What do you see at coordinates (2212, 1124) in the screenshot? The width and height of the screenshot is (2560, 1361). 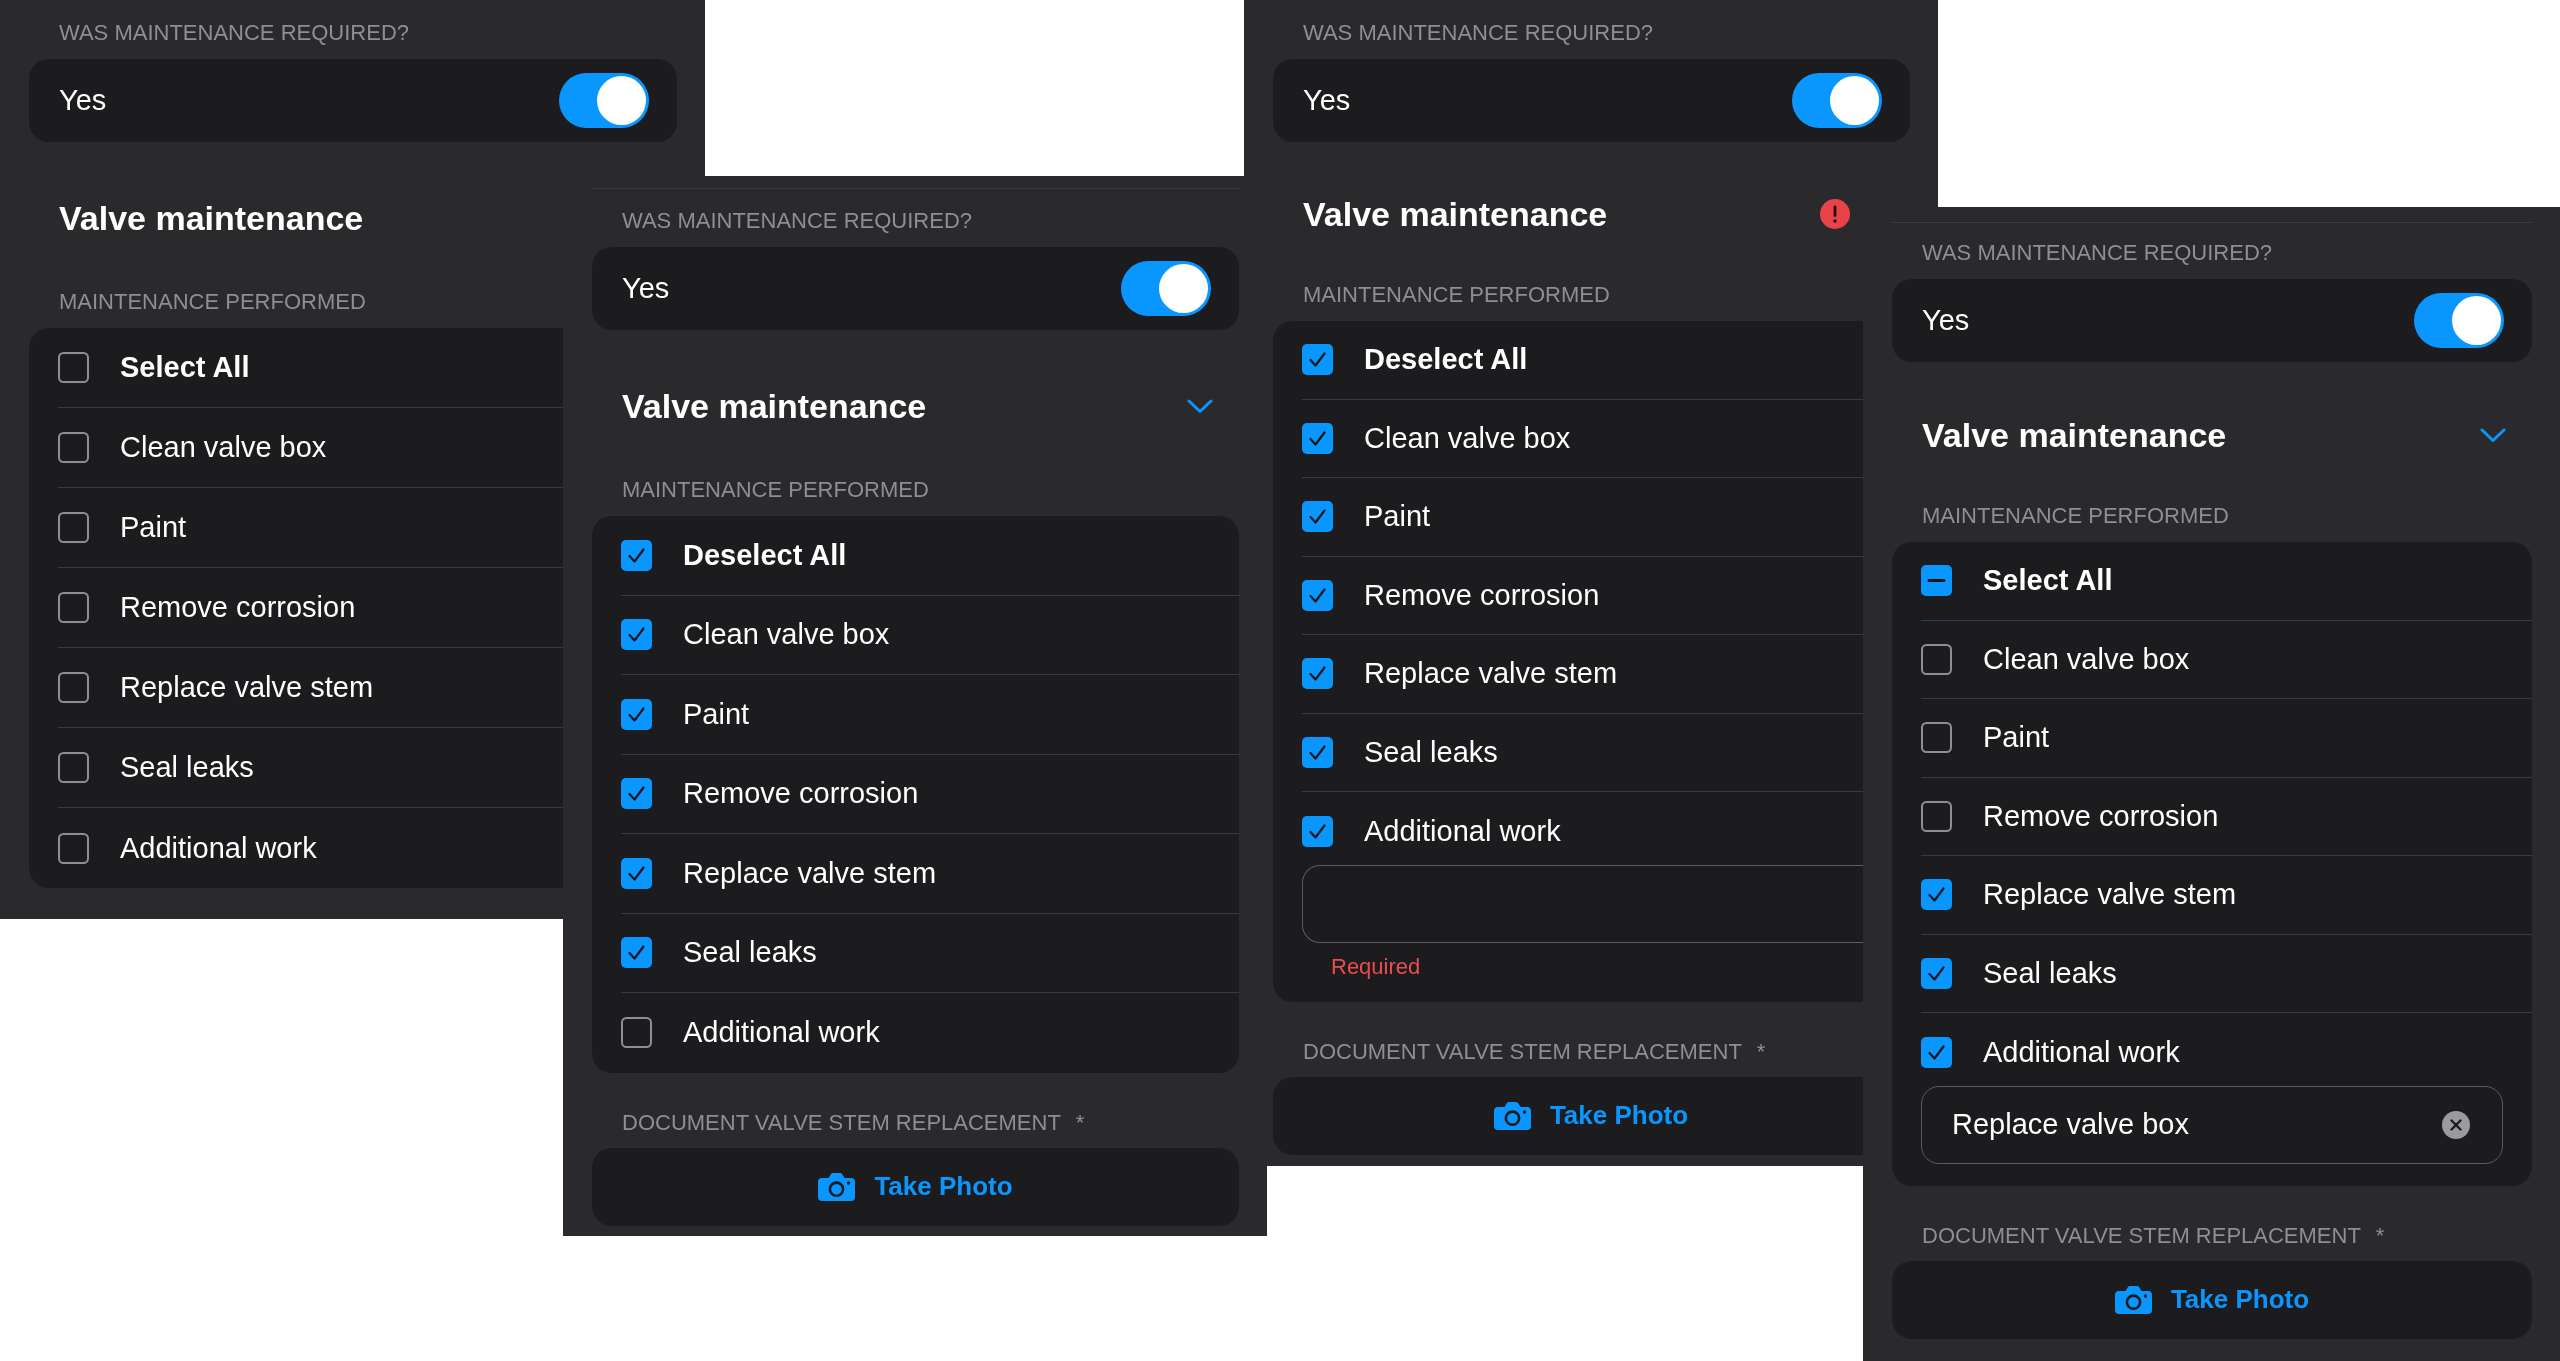 I see `text-field: Replace valve box` at bounding box center [2212, 1124].